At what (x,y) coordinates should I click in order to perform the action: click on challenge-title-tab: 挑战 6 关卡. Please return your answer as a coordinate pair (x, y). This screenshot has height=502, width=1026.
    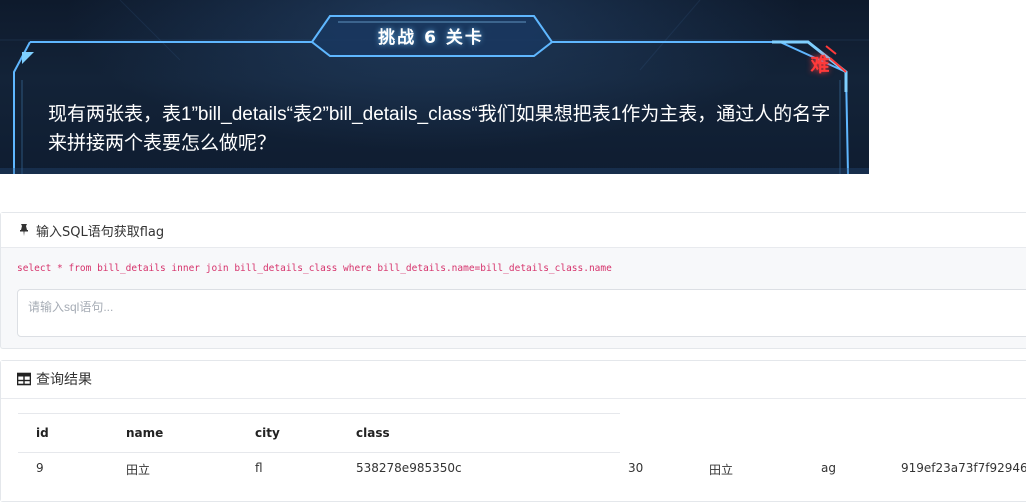
    Looking at the image, I should click on (431, 35).